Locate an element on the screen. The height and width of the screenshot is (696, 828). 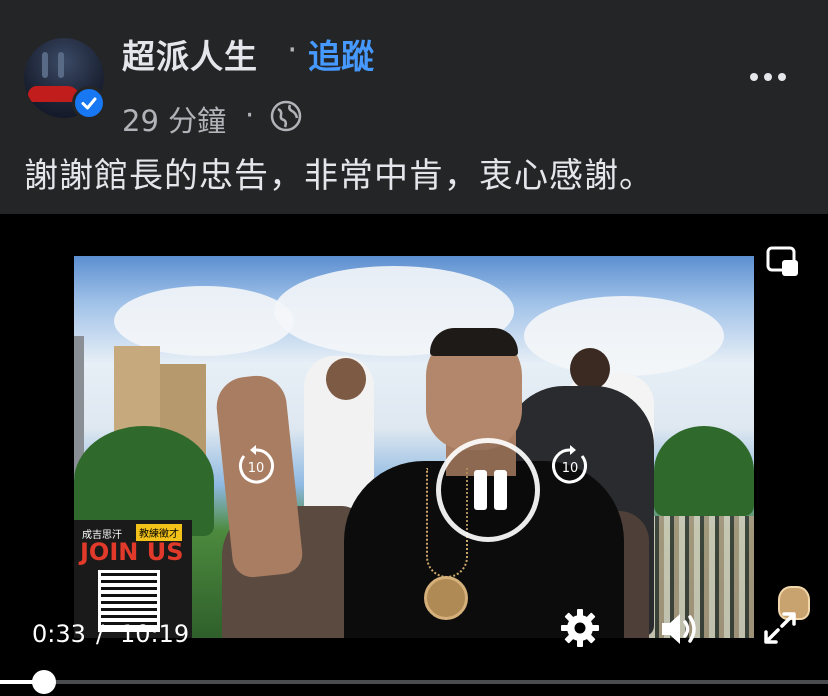
skip-back-label: 10 is located at coordinates (256, 468).